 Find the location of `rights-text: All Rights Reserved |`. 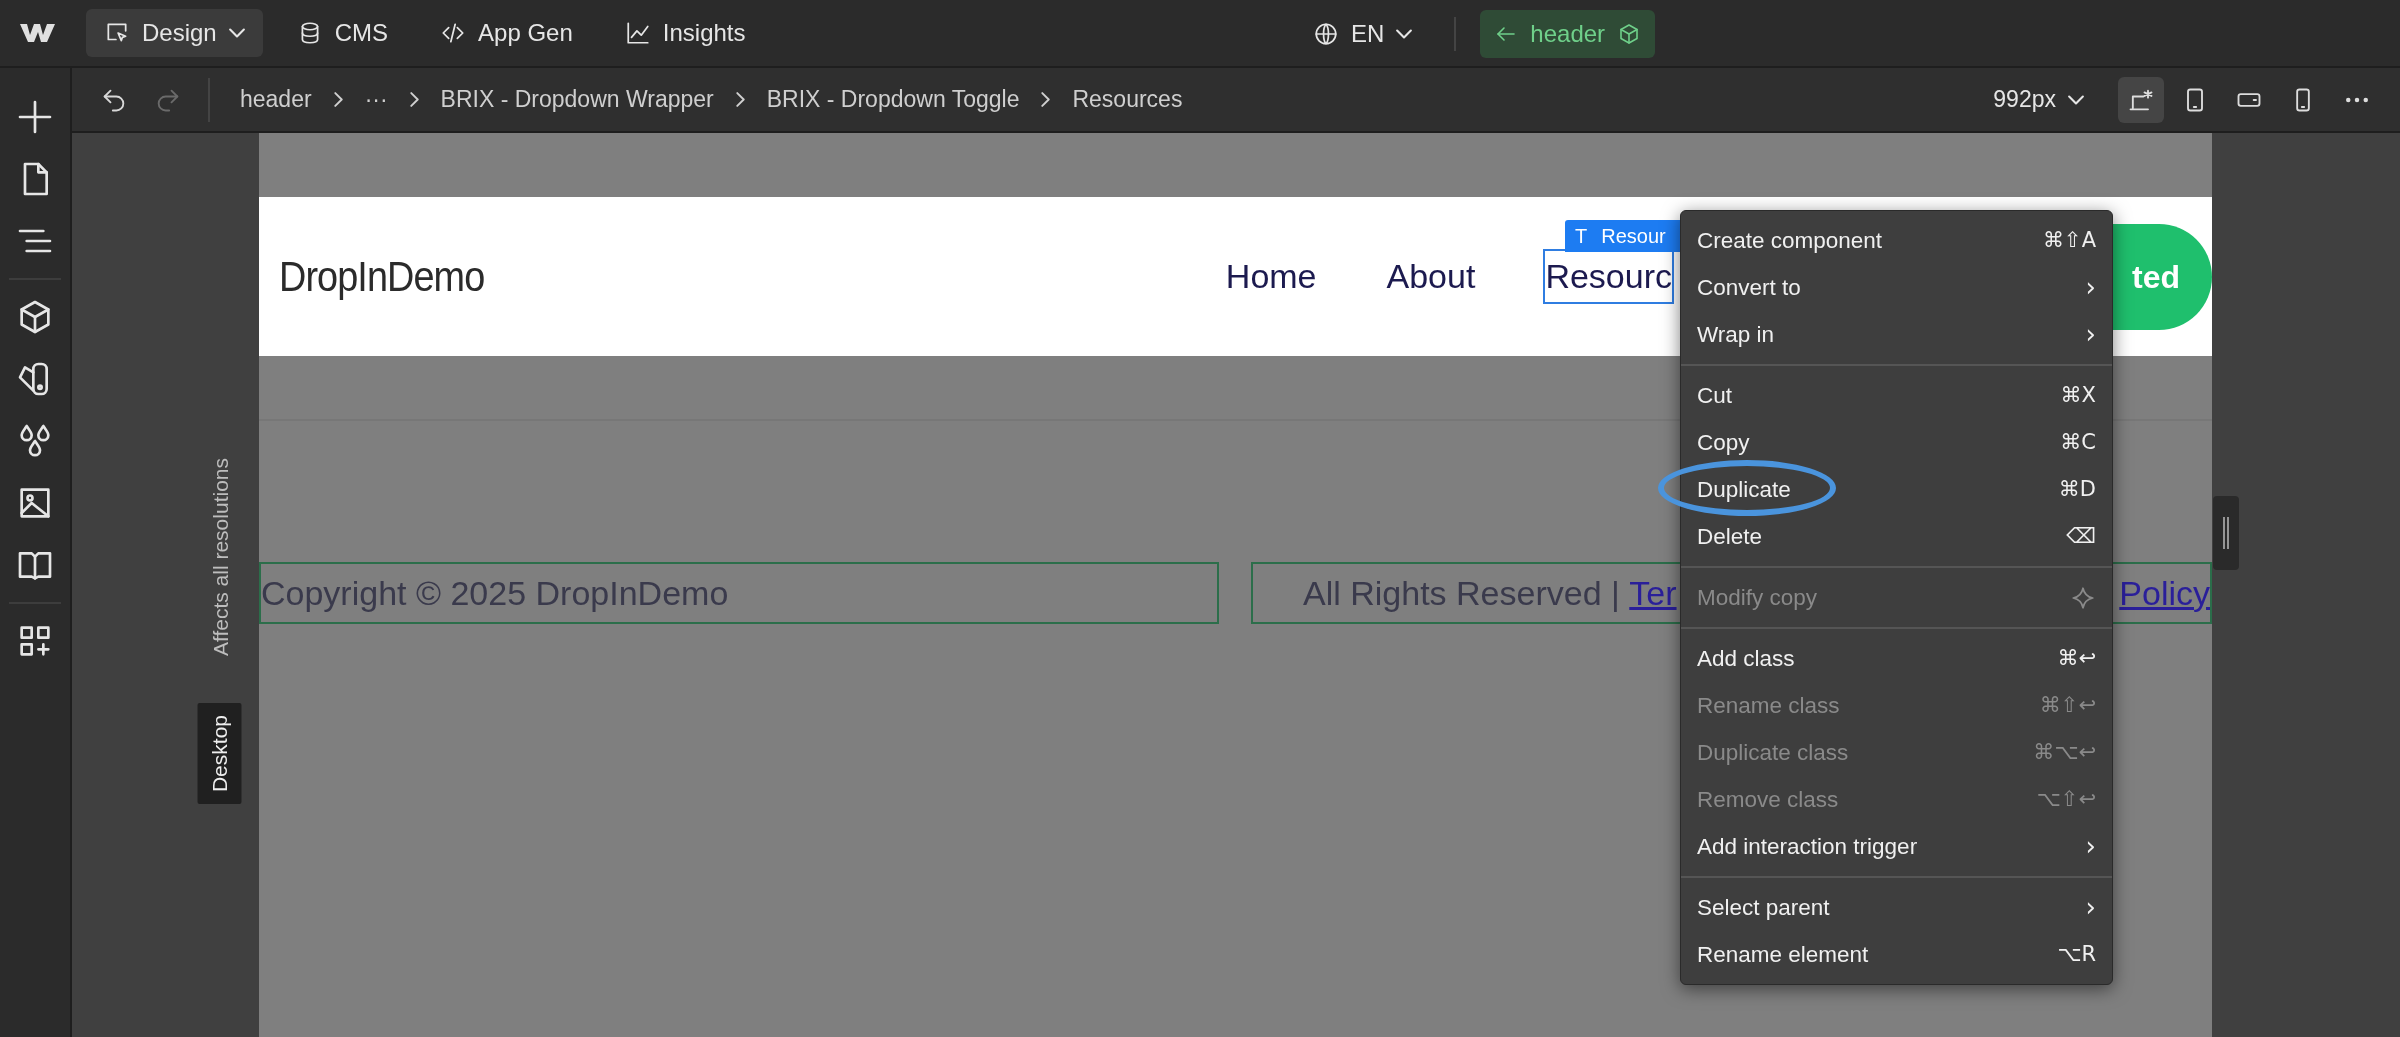

rights-text: All Rights Reserved | is located at coordinates (1462, 593).